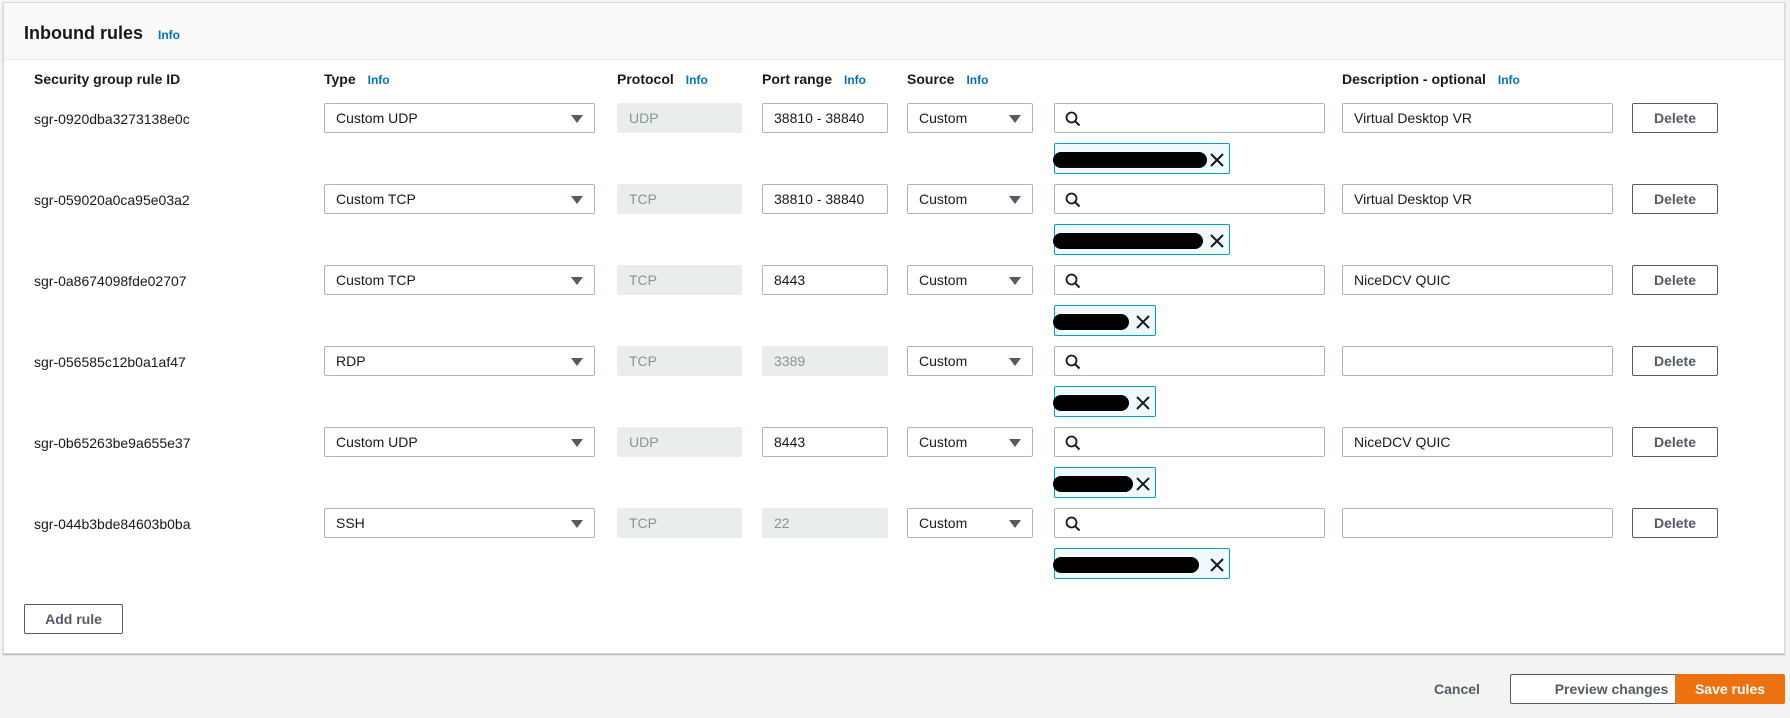 Image resolution: width=1790 pixels, height=718 pixels. I want to click on panel-header: Inbound rules Info, so click(894, 31).